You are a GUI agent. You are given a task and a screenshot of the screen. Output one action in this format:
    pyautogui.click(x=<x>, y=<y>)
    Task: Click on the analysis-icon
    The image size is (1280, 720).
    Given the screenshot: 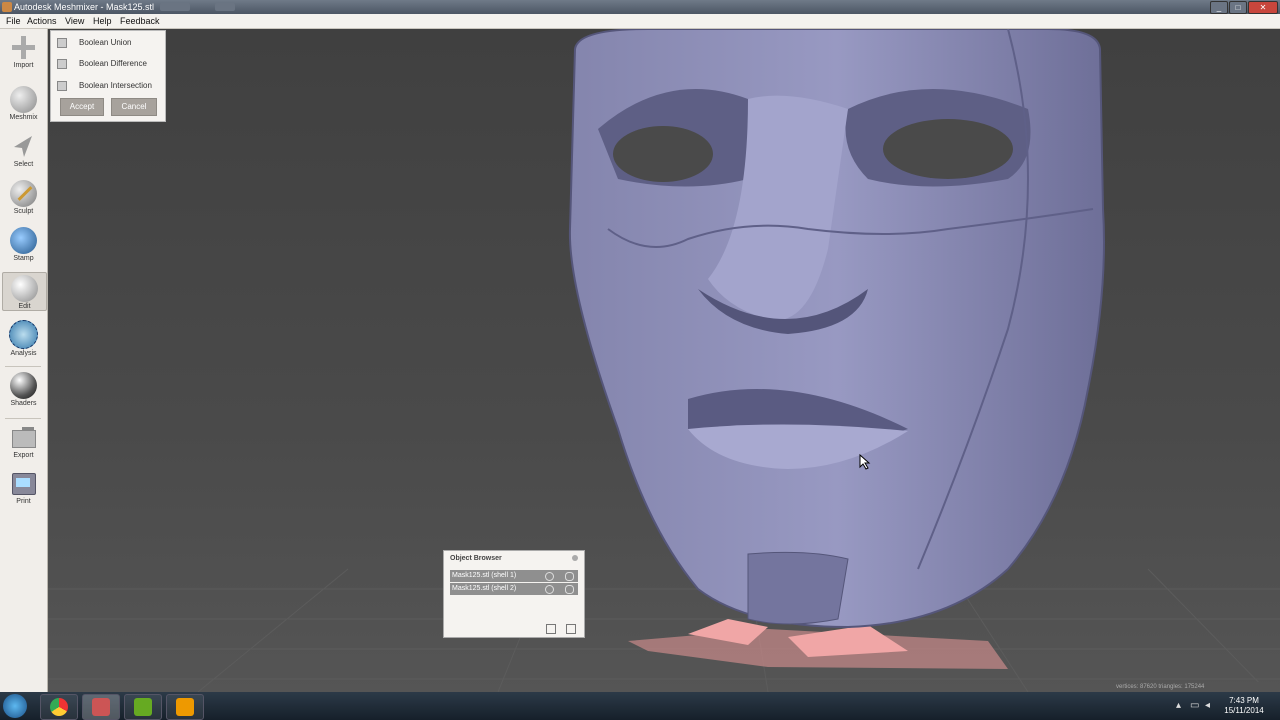 What is the action you would take?
    pyautogui.click(x=23, y=334)
    